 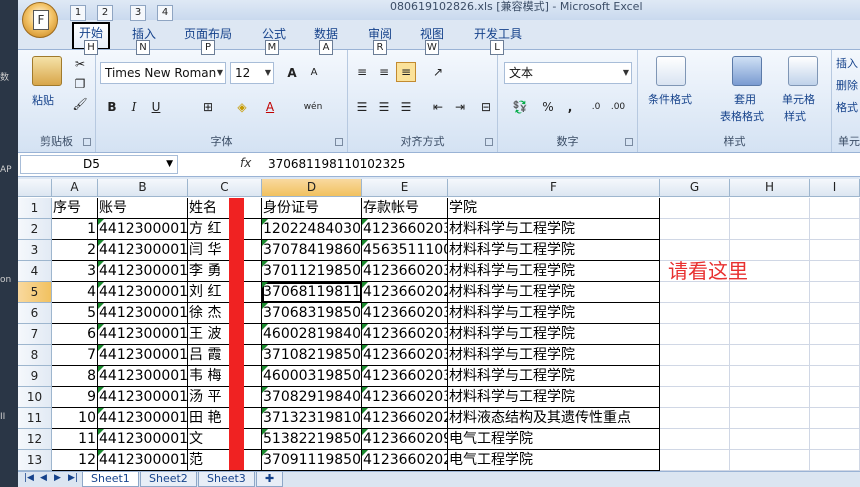 I want to click on row-header: 12, so click(x=35, y=439).